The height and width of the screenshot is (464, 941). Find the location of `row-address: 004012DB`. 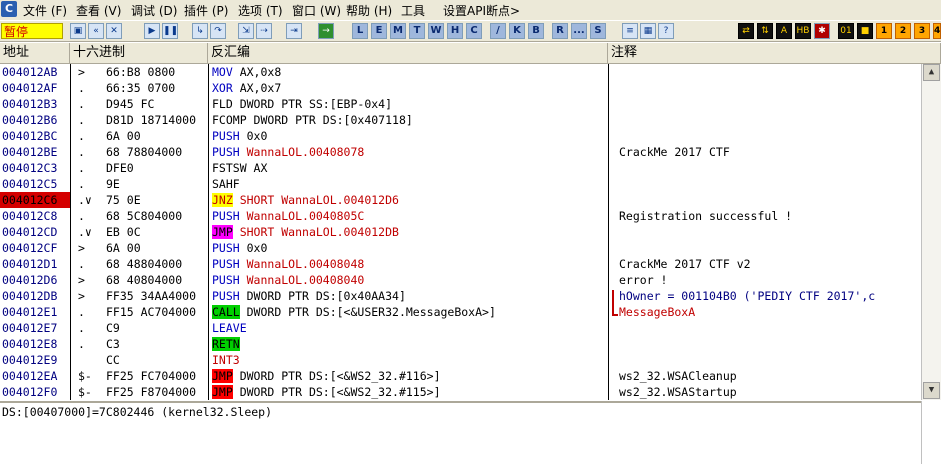

row-address: 004012DB is located at coordinates (35, 296).